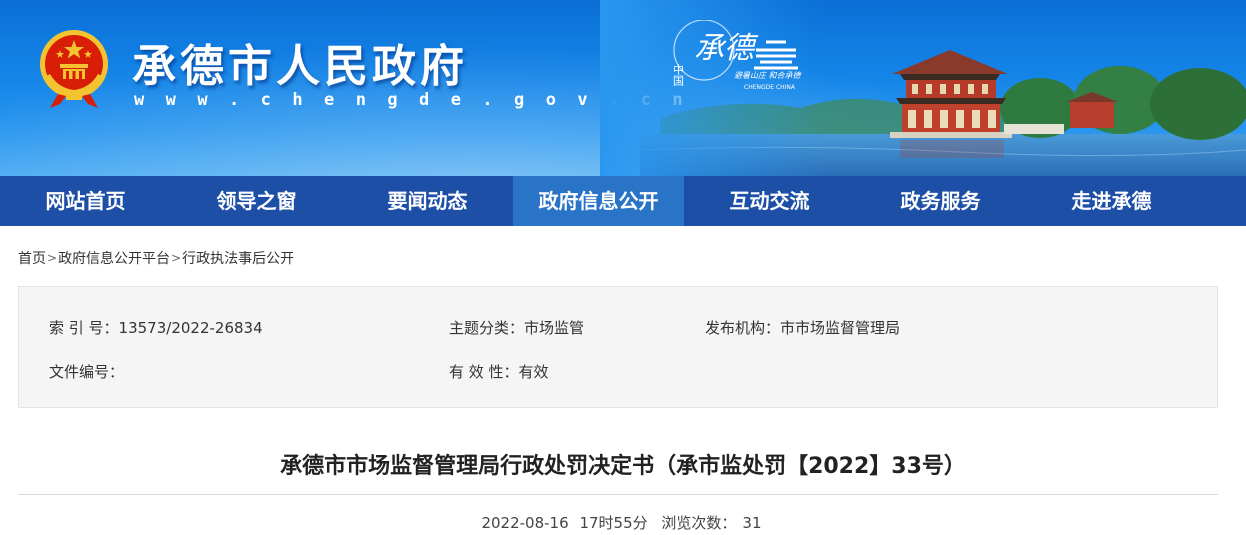  What do you see at coordinates (256, 201) in the screenshot?
I see `nav-item-leaders: 领导之窗` at bounding box center [256, 201].